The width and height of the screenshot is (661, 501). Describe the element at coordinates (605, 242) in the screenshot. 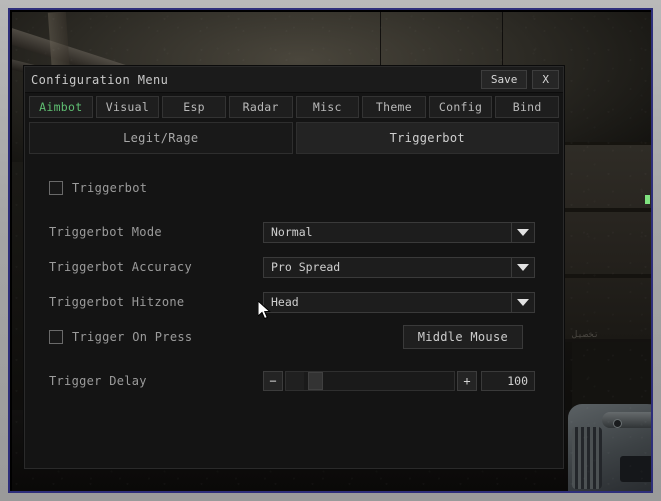

I see `scene-crate` at that location.